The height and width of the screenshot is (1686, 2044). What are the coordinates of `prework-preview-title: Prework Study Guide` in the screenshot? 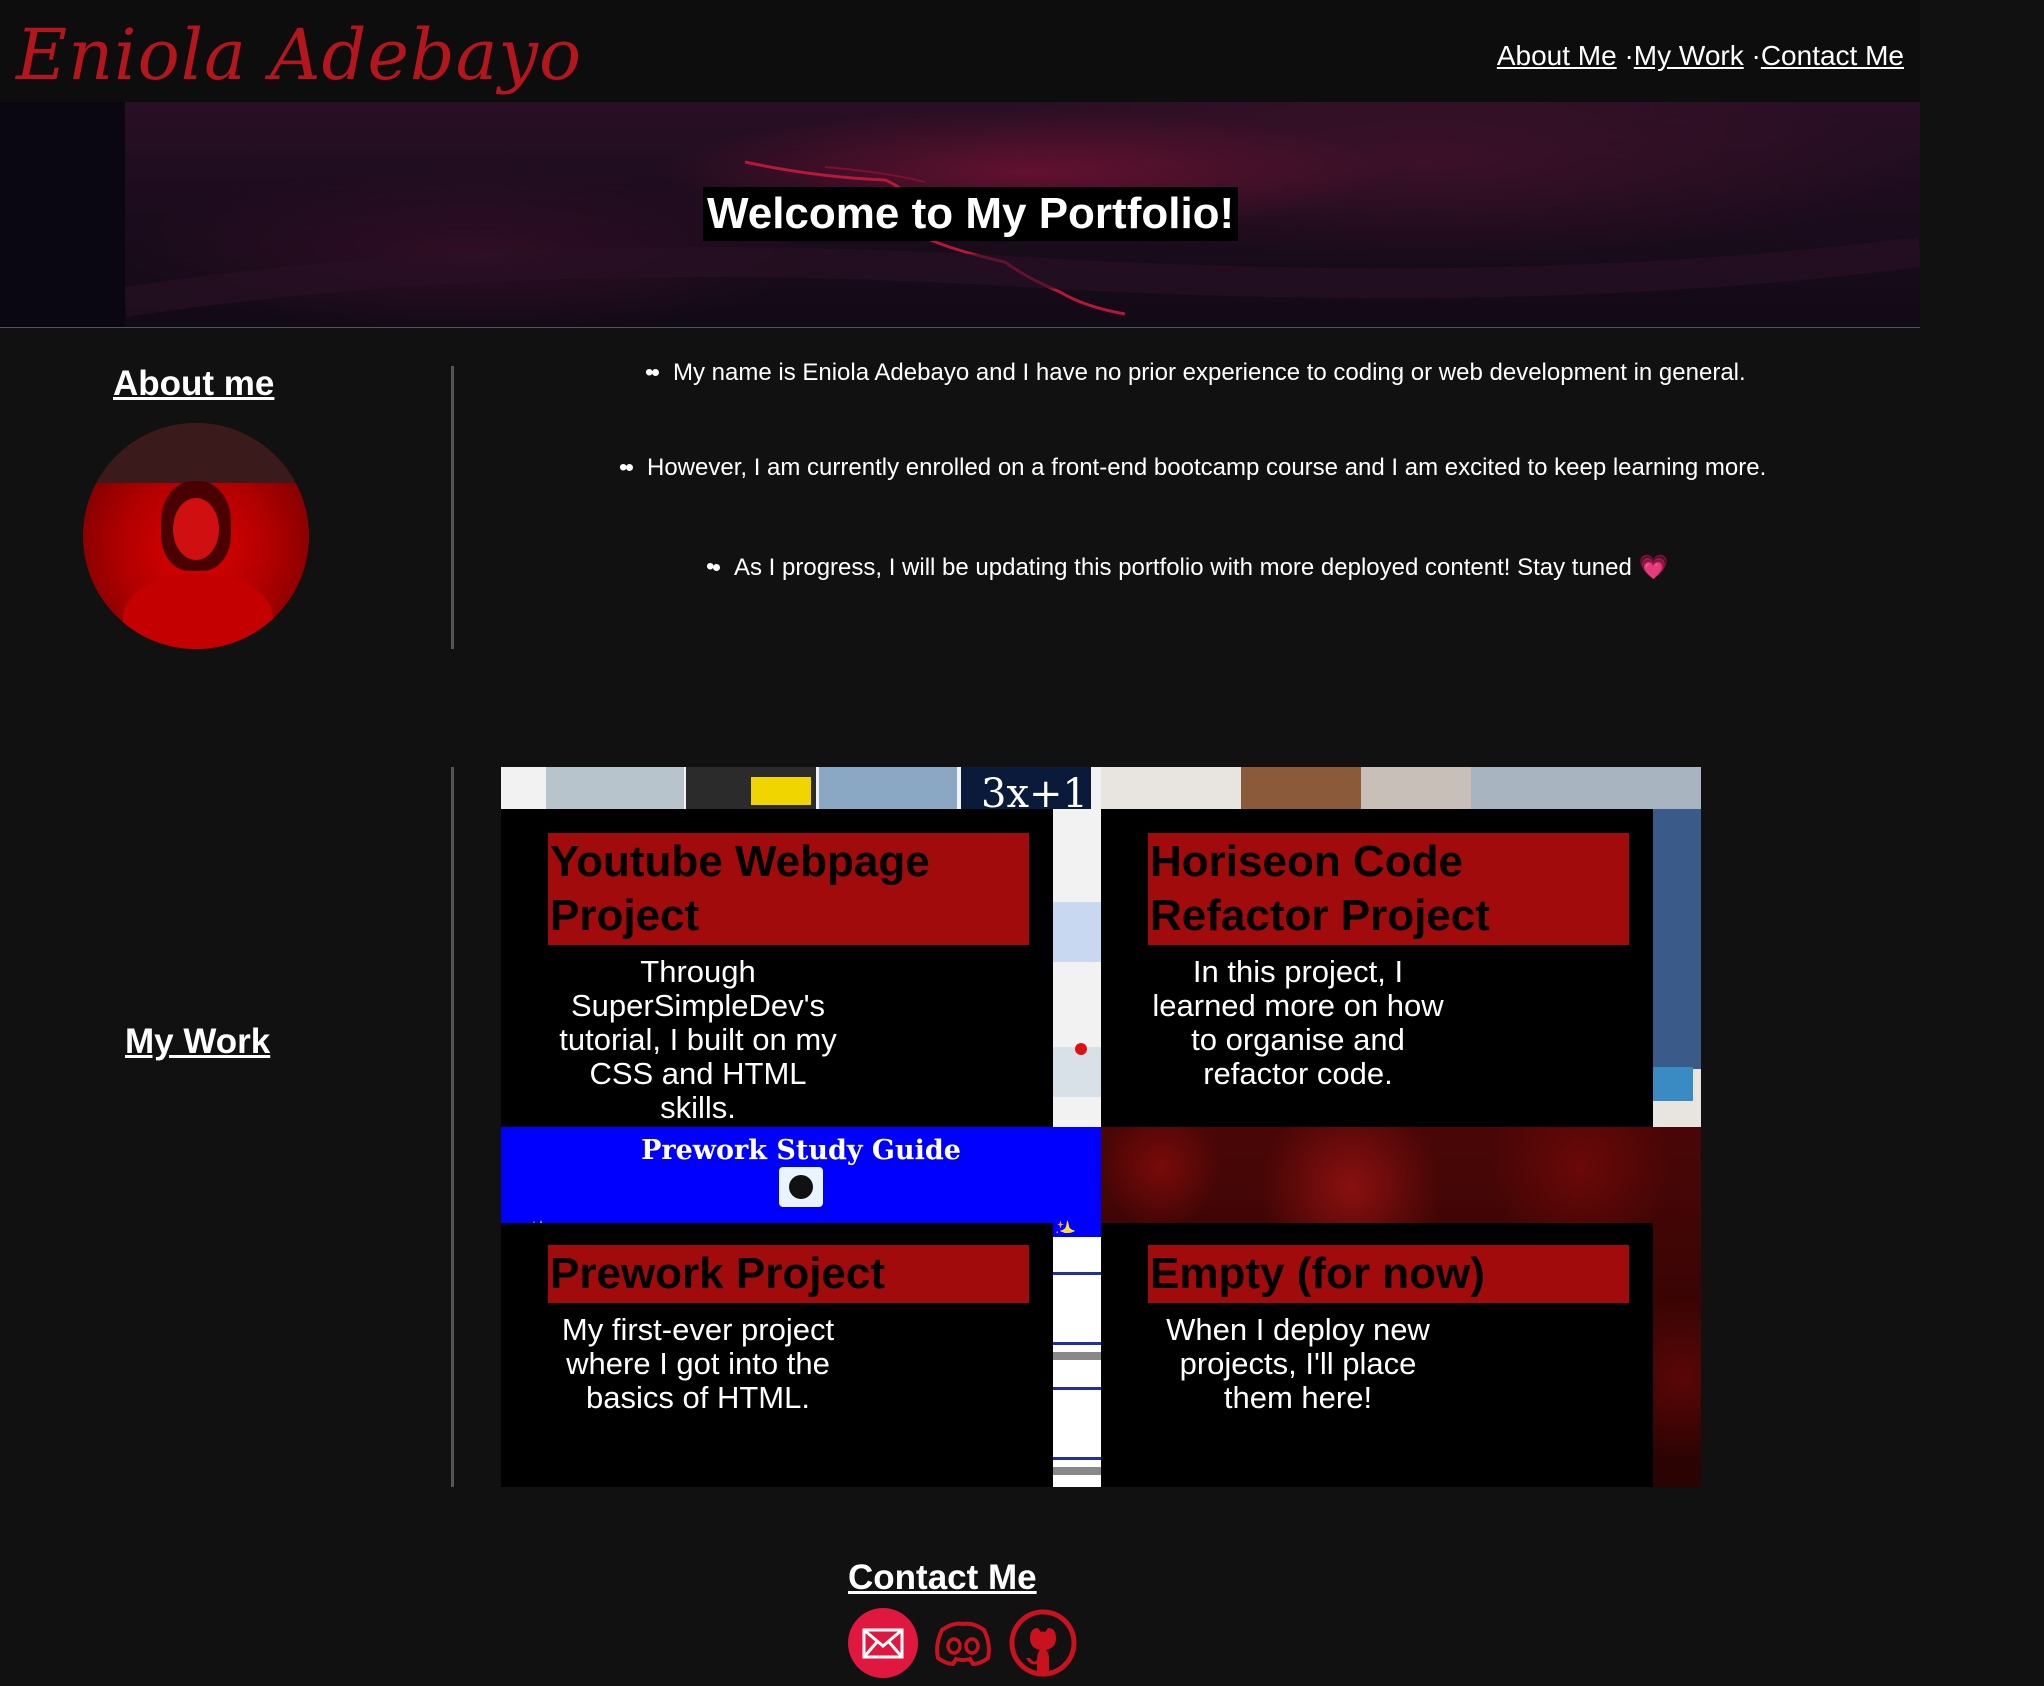 It's located at (801, 1150).